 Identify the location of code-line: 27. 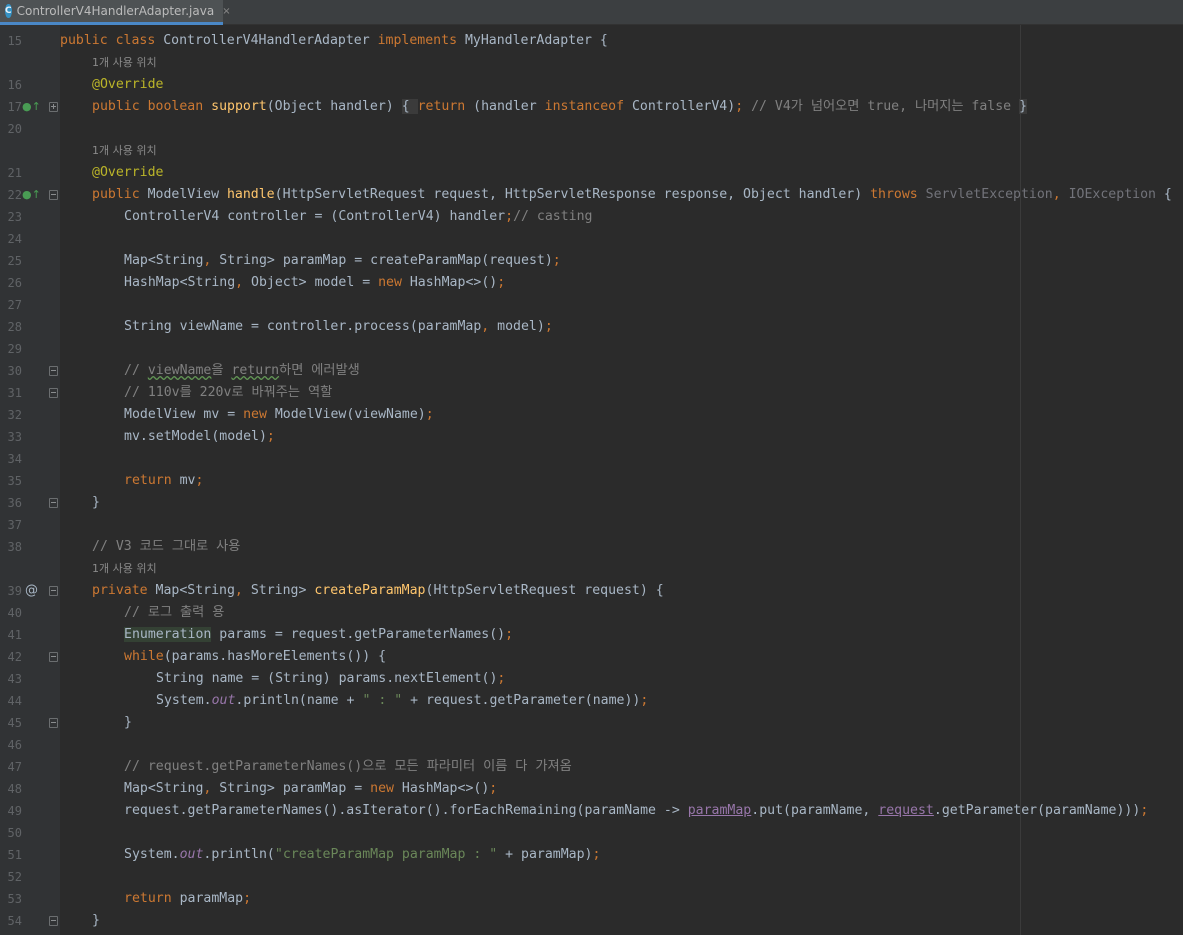
(14, 305).